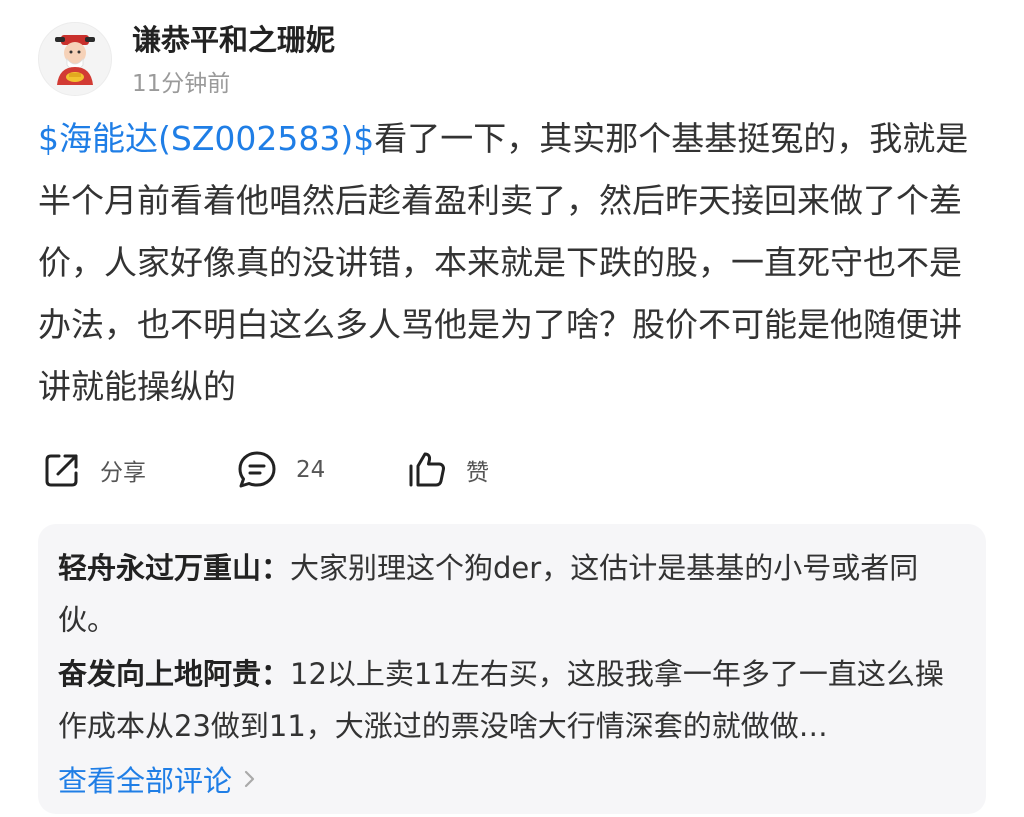 The height and width of the screenshot is (817, 1024). What do you see at coordinates (174, 568) in the screenshot?
I see `commenter-name: 轻舟永过万重山：` at bounding box center [174, 568].